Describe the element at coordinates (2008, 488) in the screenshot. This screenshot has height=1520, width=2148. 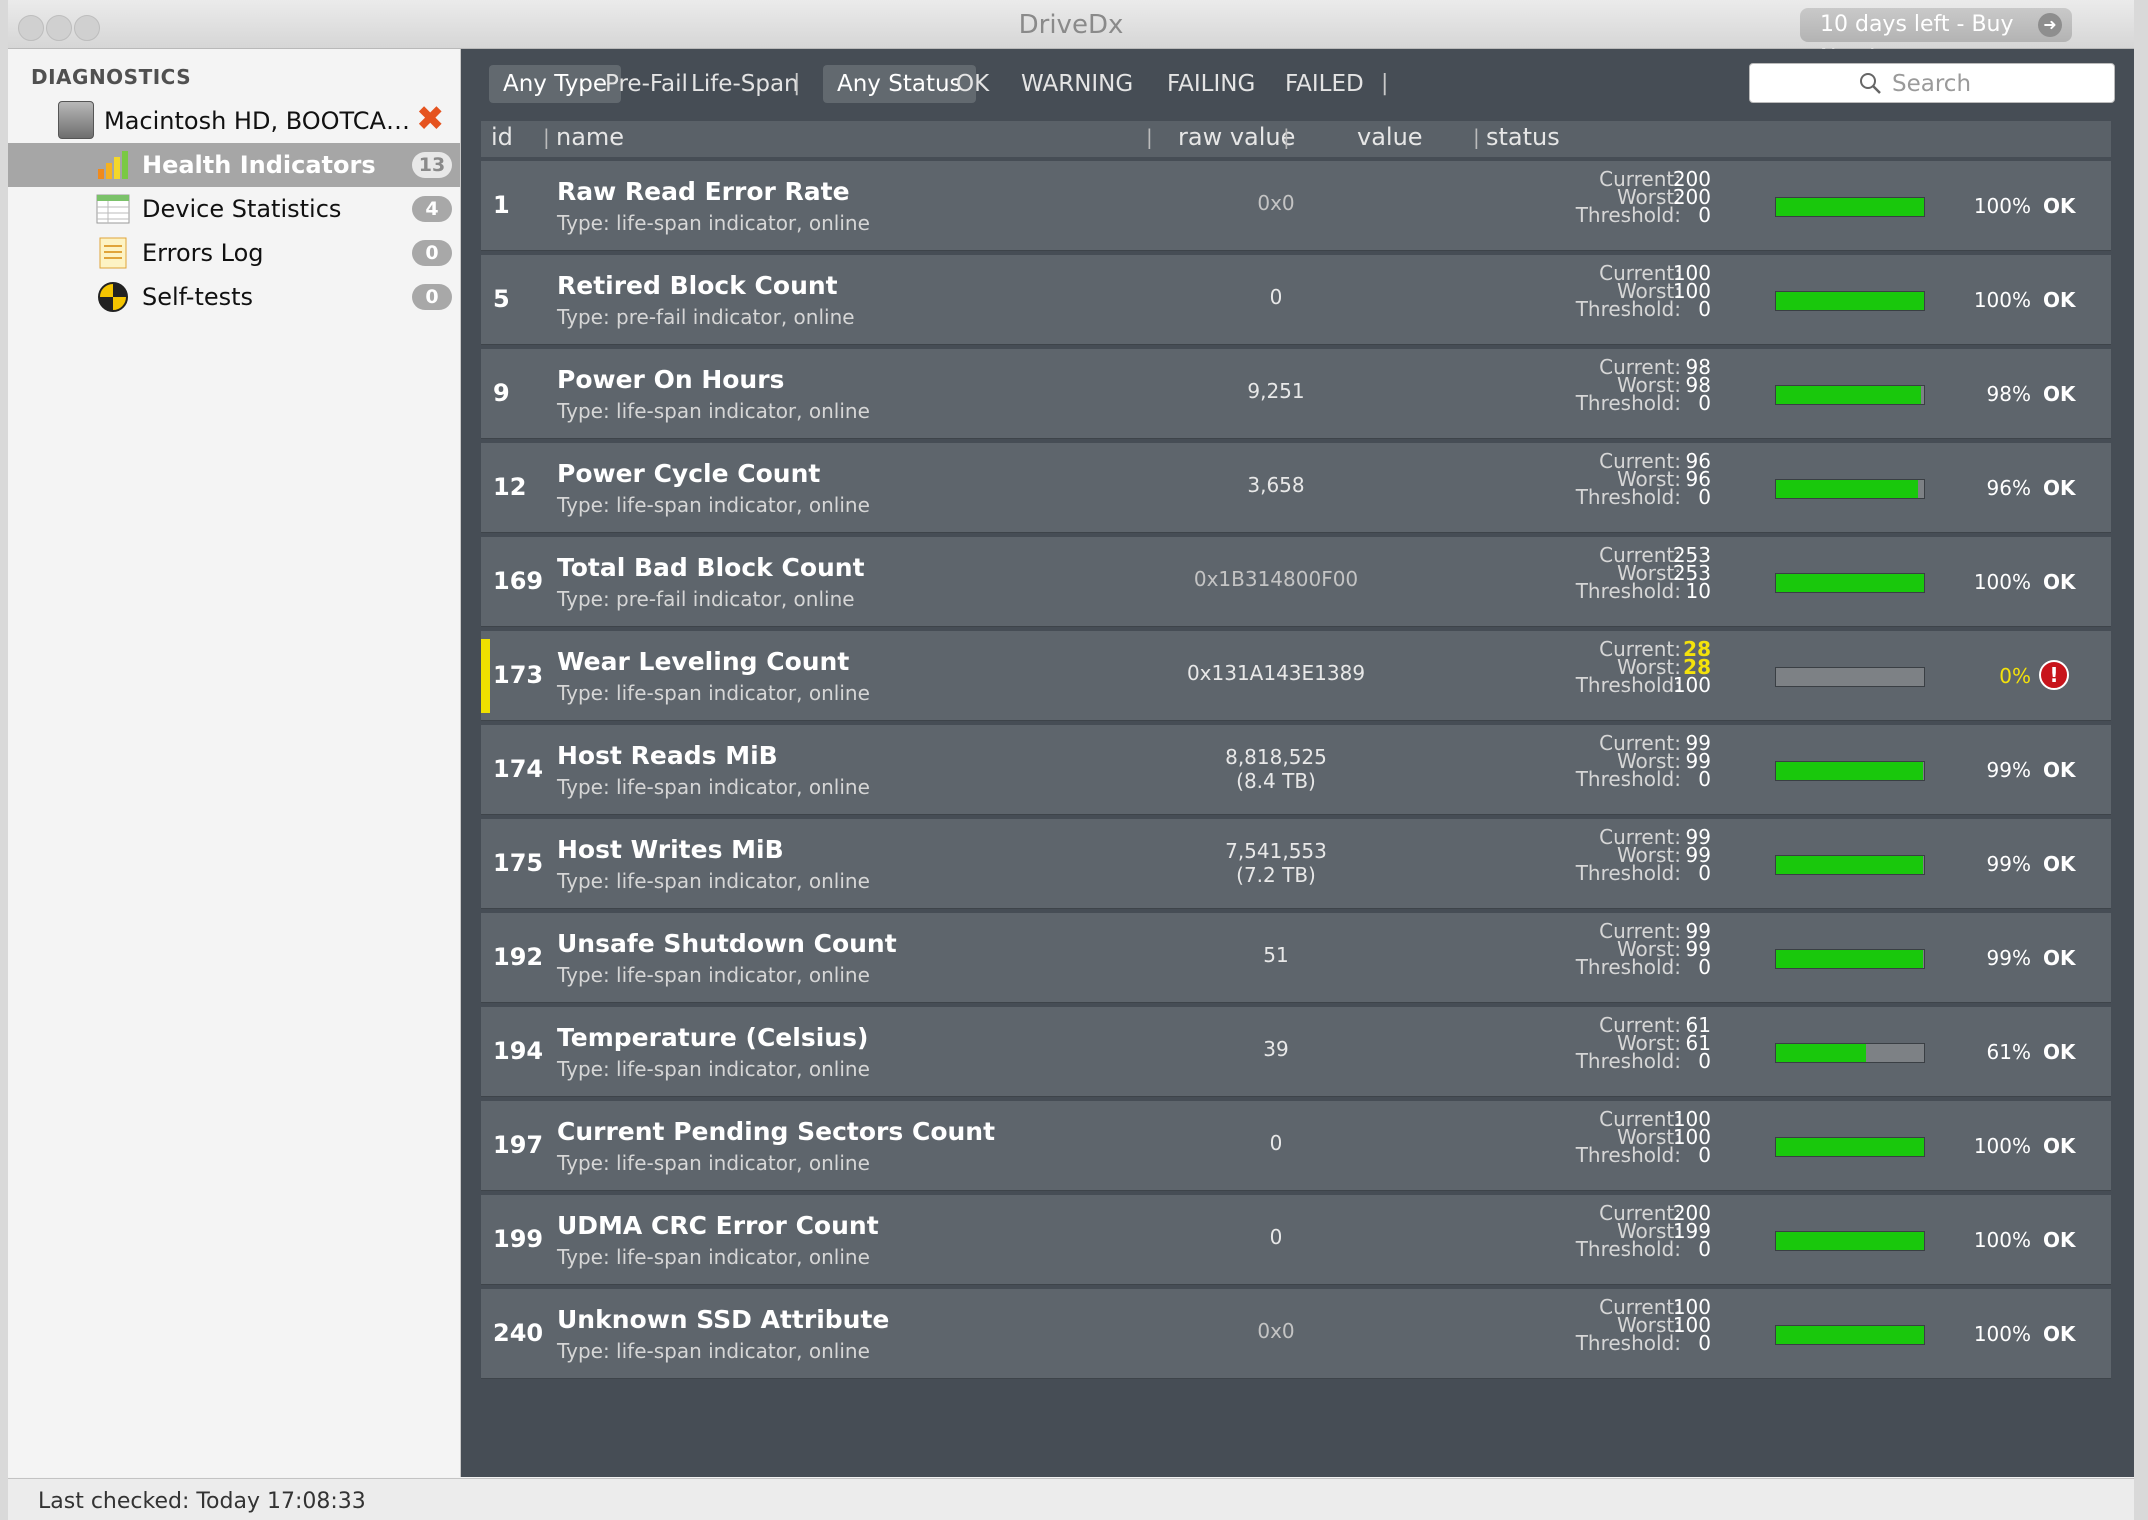
I see `health-percent: 96%` at that location.